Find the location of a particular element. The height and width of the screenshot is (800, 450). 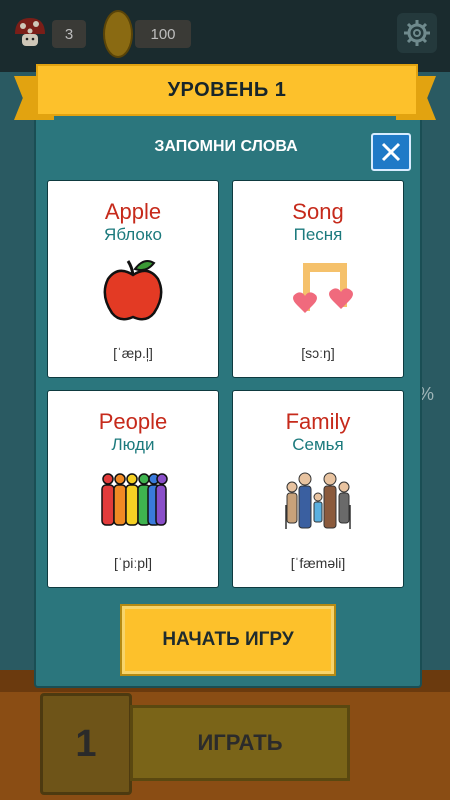

ribbon-title: УРОВЕНЬ 1 is located at coordinates (227, 90).